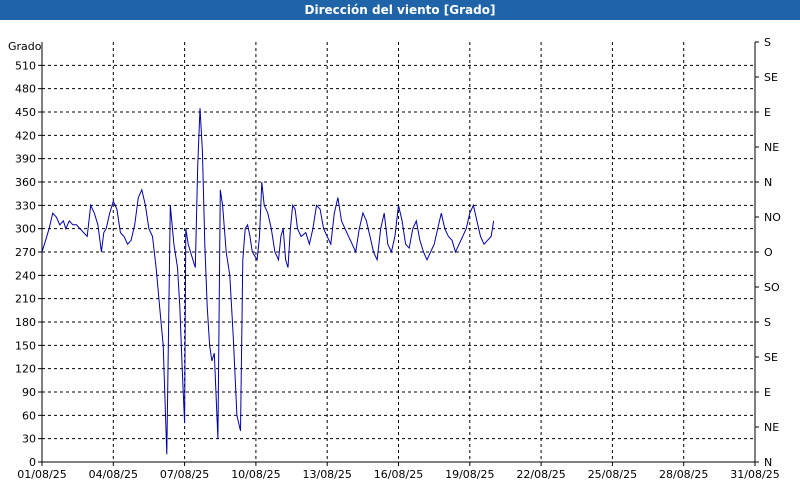  Describe the element at coordinates (683, 474) in the screenshot. I see `x-tick-label: 28/08/25` at that location.